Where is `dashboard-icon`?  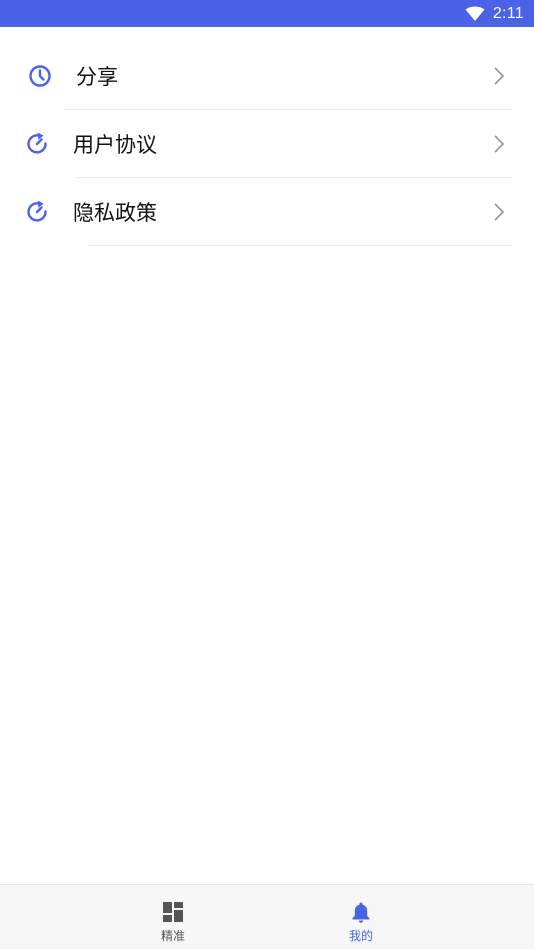 dashboard-icon is located at coordinates (173, 912).